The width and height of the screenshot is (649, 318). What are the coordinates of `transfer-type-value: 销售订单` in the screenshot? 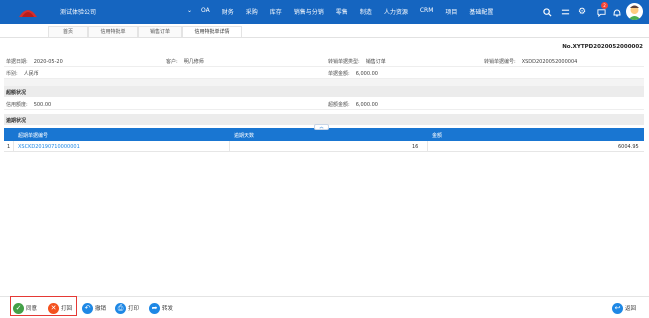 It's located at (375, 62).